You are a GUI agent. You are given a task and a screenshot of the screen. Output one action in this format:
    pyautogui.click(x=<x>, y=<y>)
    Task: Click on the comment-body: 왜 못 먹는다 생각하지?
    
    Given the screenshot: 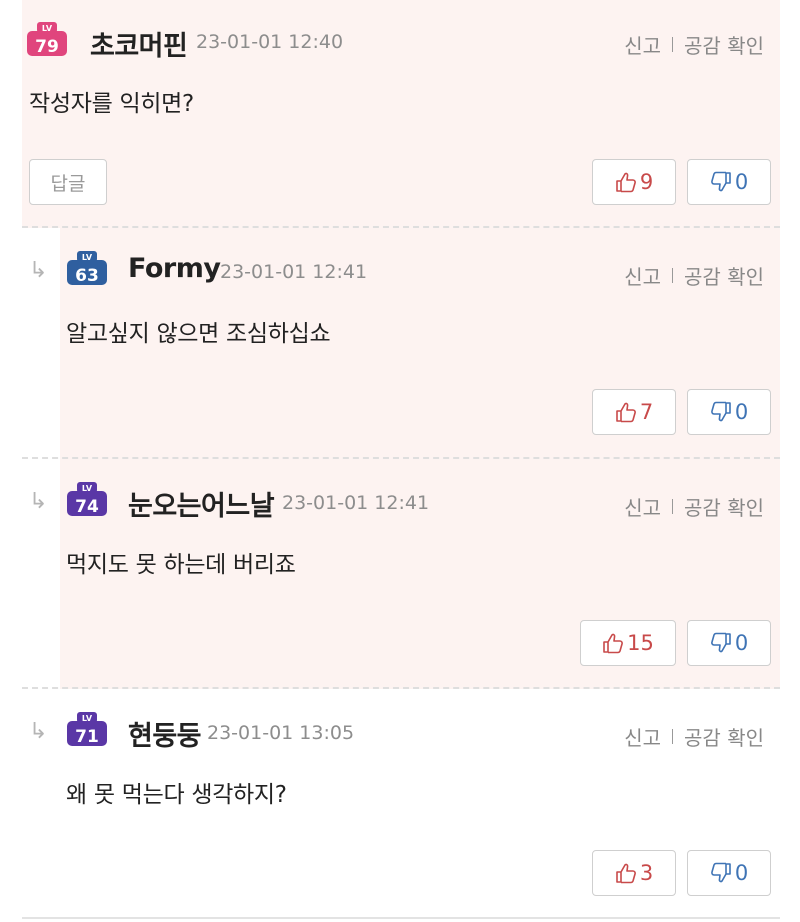 What is the action you would take?
    pyautogui.click(x=176, y=795)
    